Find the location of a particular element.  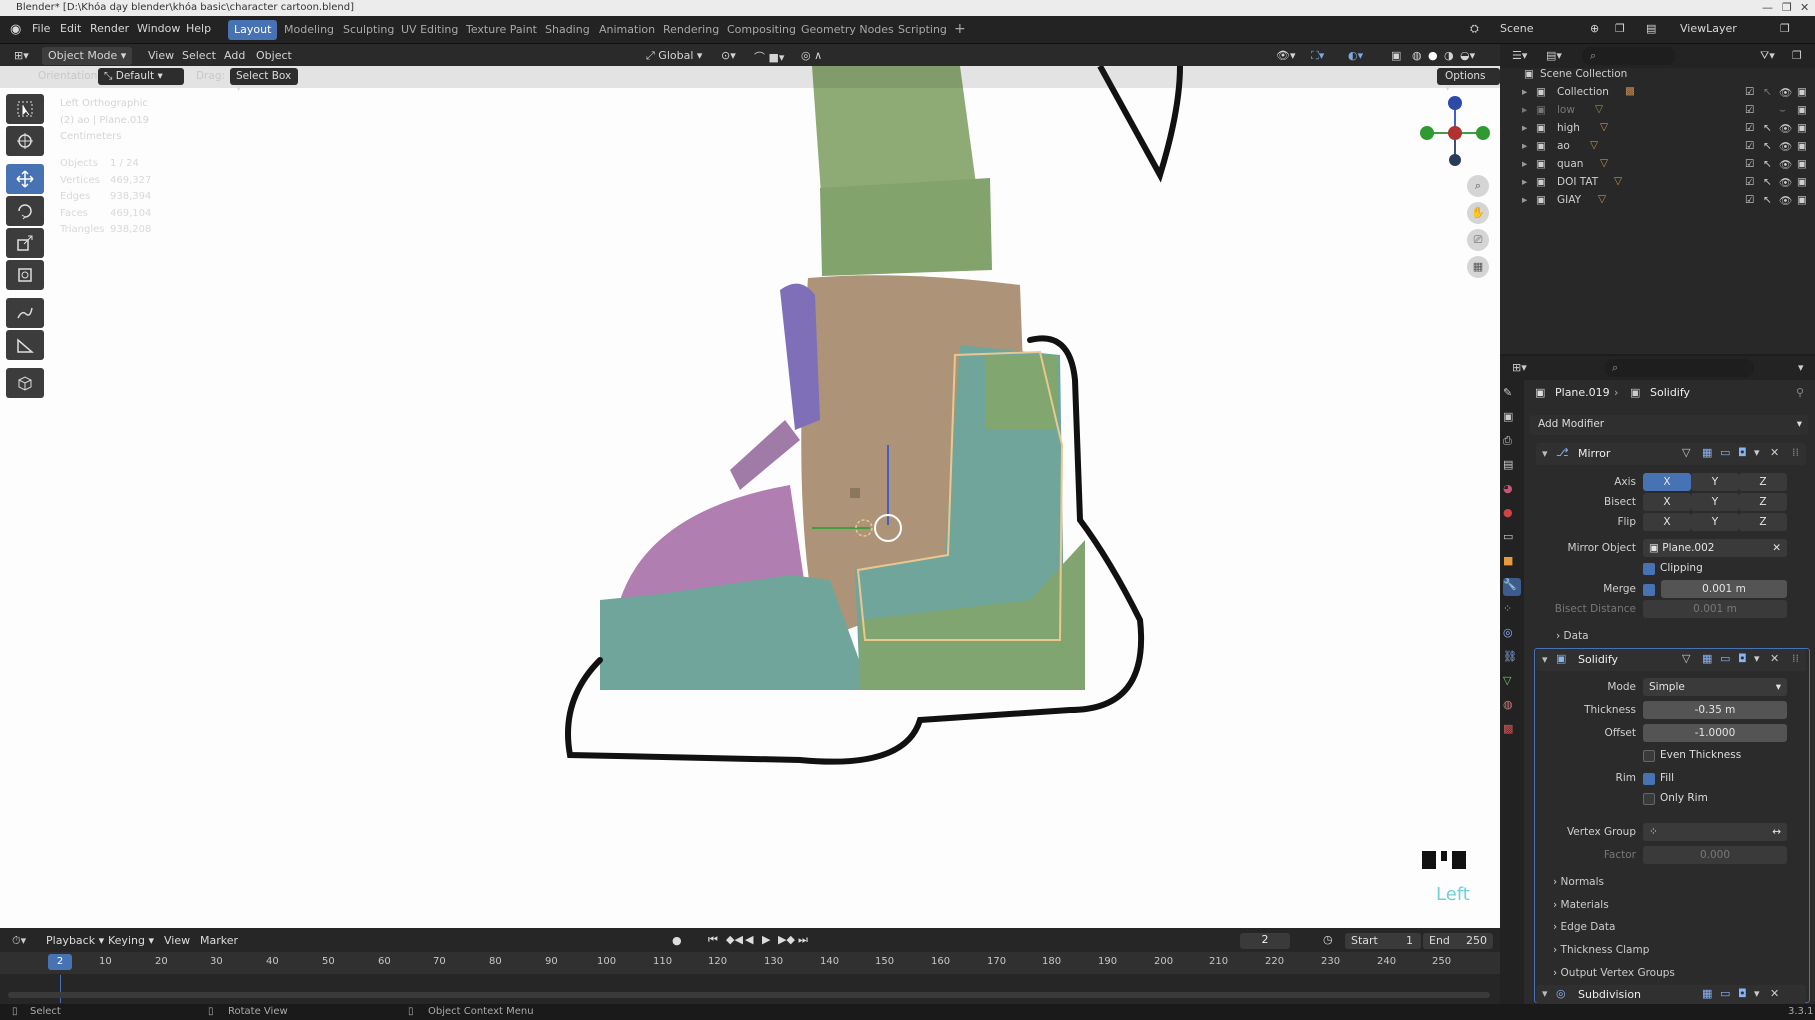

edge-data-section-header: › Edge Data is located at coordinates (1584, 927).